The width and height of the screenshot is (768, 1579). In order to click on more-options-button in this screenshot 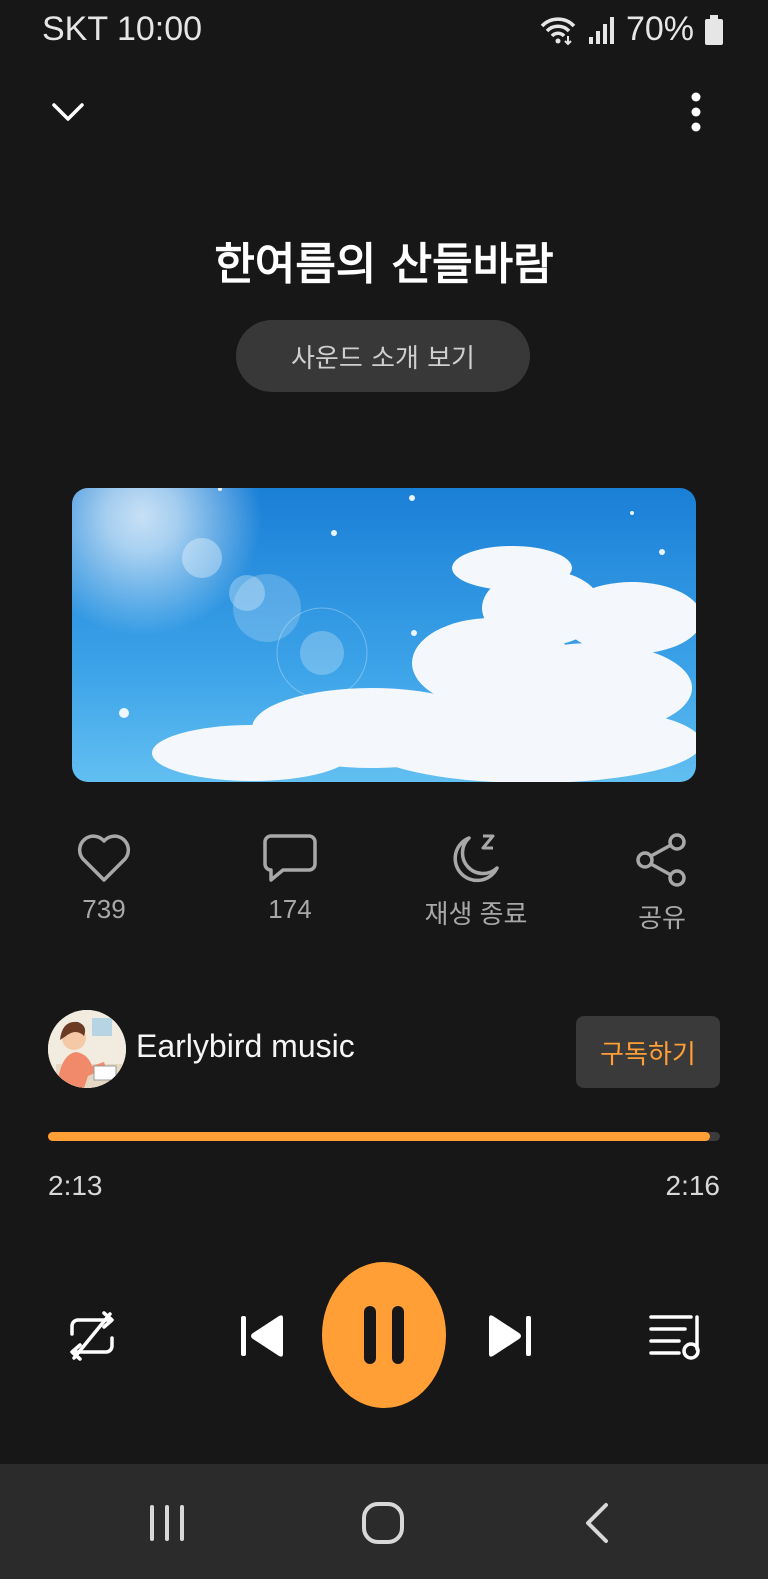, I will do `click(696, 112)`.